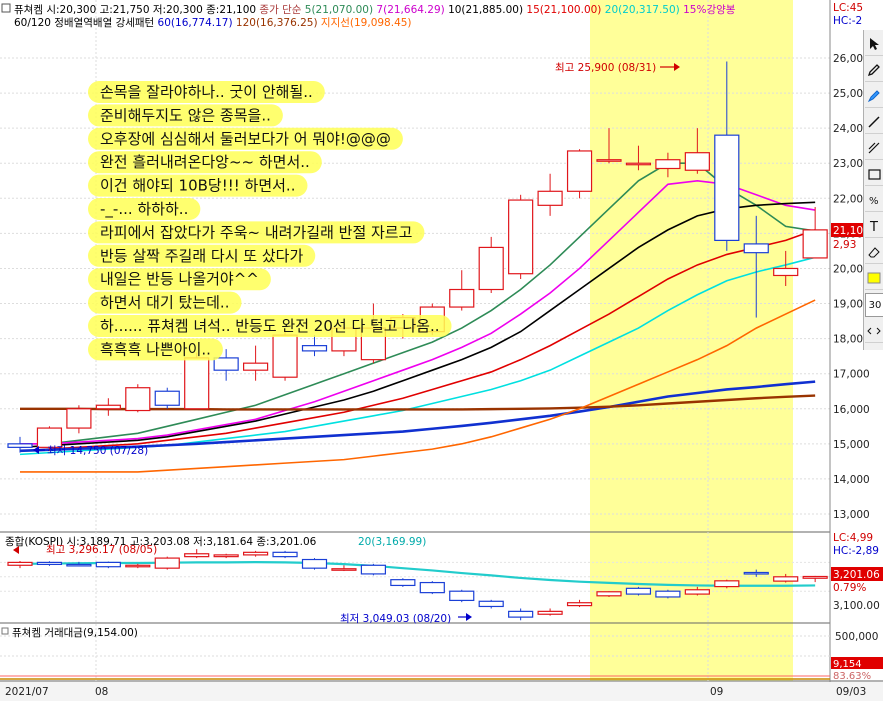 The width and height of the screenshot is (883, 705). Describe the element at coordinates (484, 10) in the screenshot. I see `header-item: 10(21,885.00)` at that location.